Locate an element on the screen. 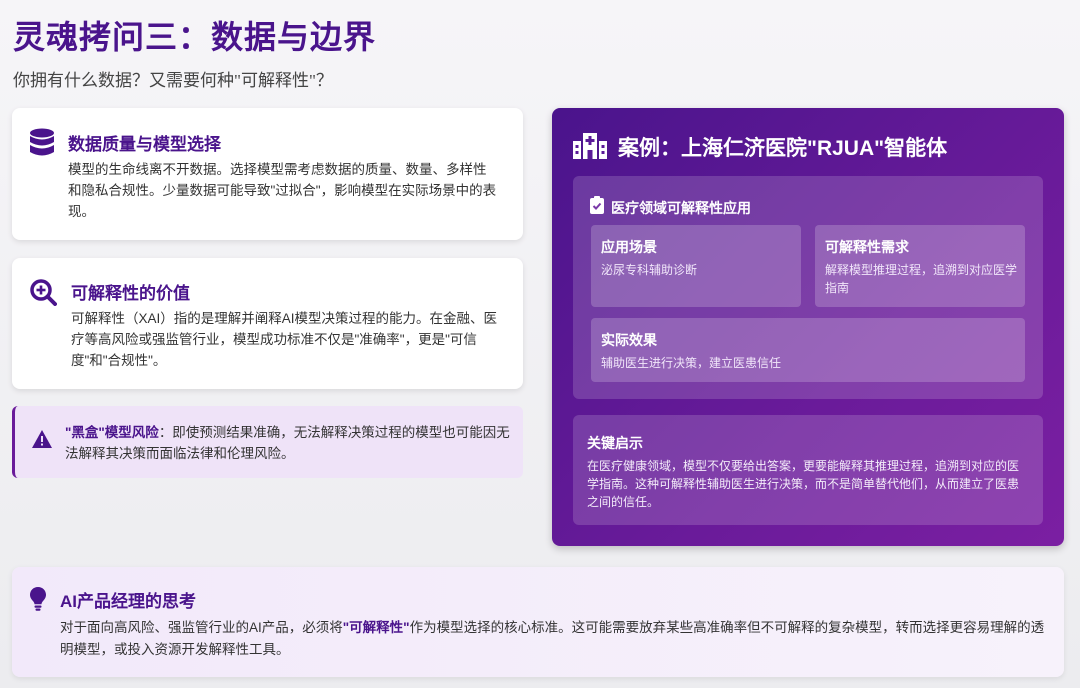  page-title: 灵魂拷问三：数据与边界 is located at coordinates (195, 37).